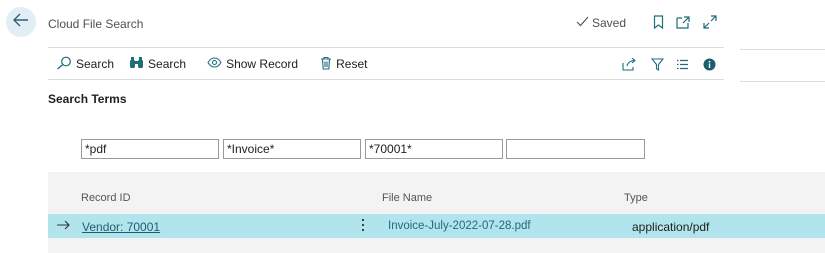 The width and height of the screenshot is (825, 253). Describe the element at coordinates (326, 64) in the screenshot. I see `trash-icon` at that location.